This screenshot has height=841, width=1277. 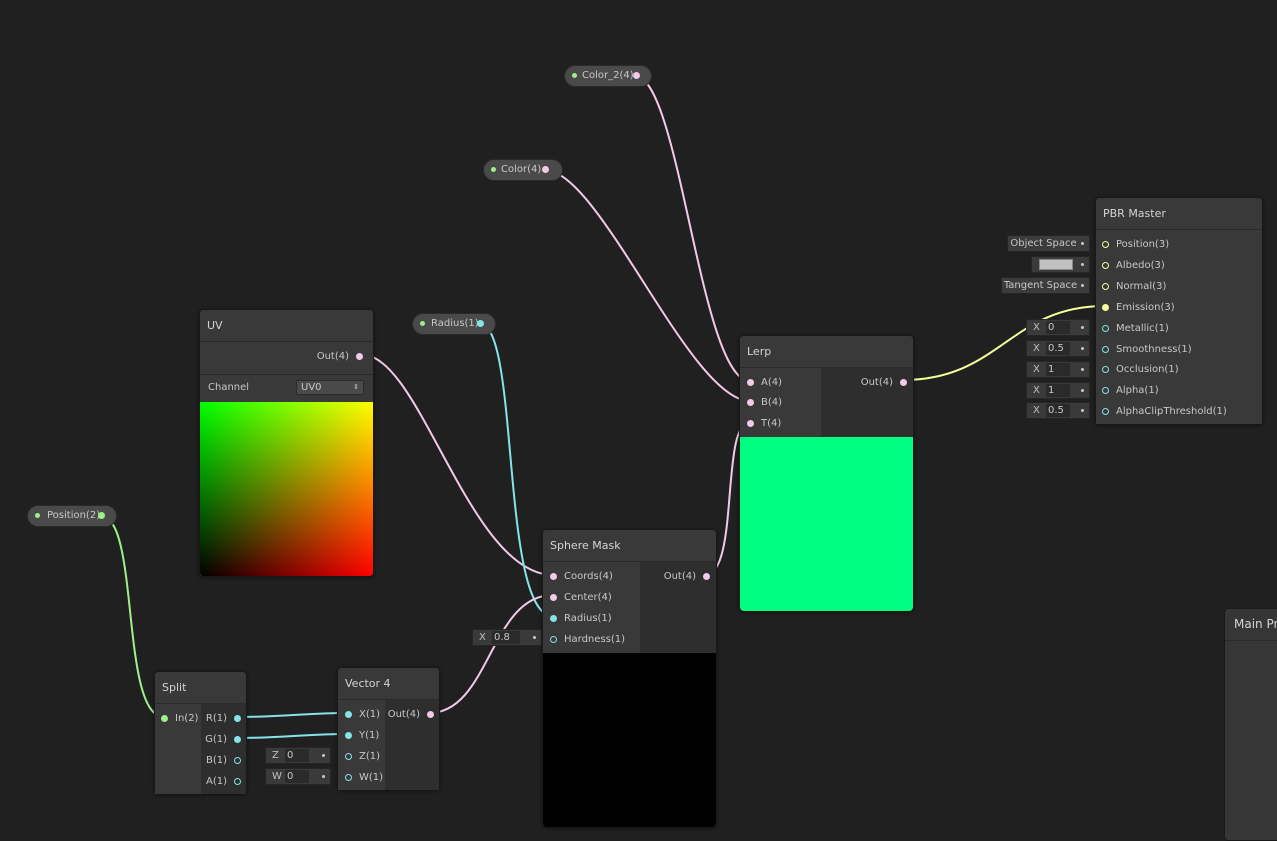 What do you see at coordinates (362, 714) in the screenshot?
I see `vector4-input-x: X(1)` at bounding box center [362, 714].